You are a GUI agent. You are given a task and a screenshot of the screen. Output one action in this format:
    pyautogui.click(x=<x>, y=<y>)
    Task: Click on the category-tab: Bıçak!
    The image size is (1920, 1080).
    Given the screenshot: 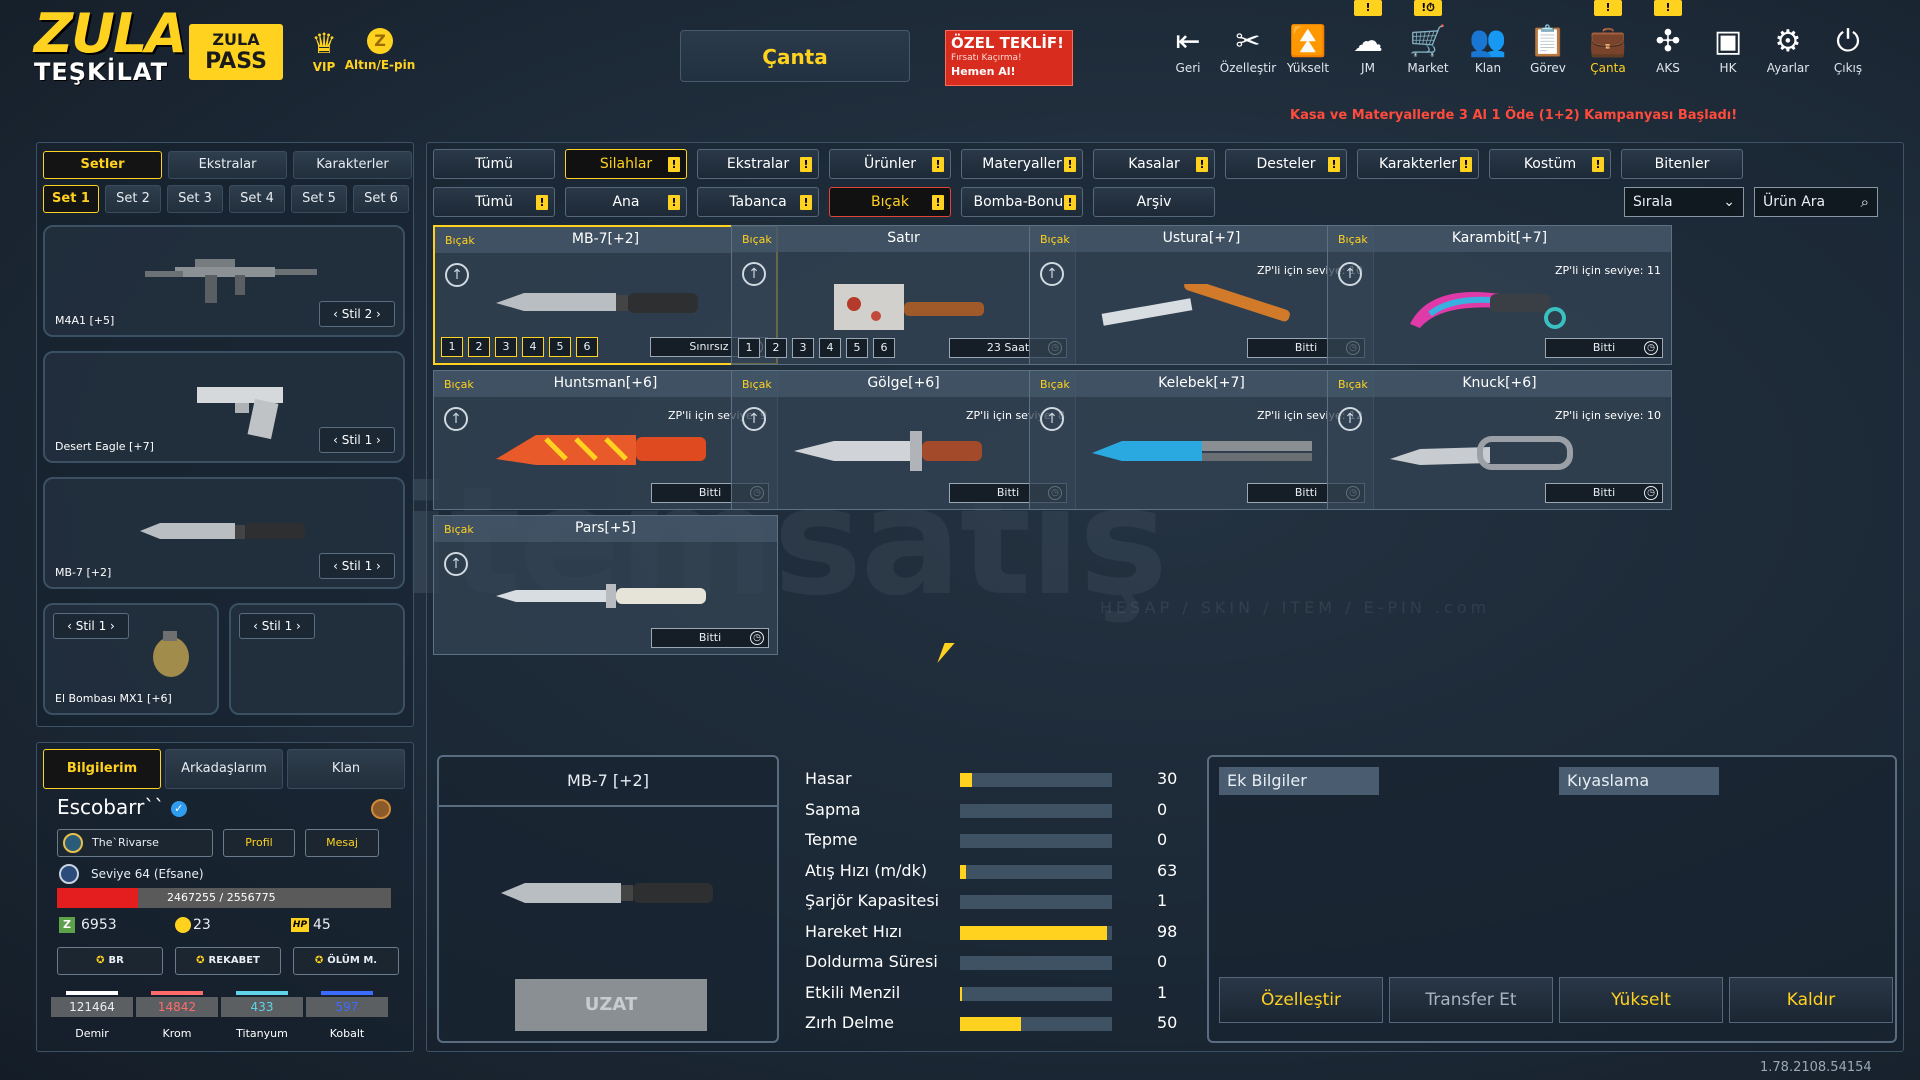 What is the action you would take?
    pyautogui.click(x=890, y=202)
    